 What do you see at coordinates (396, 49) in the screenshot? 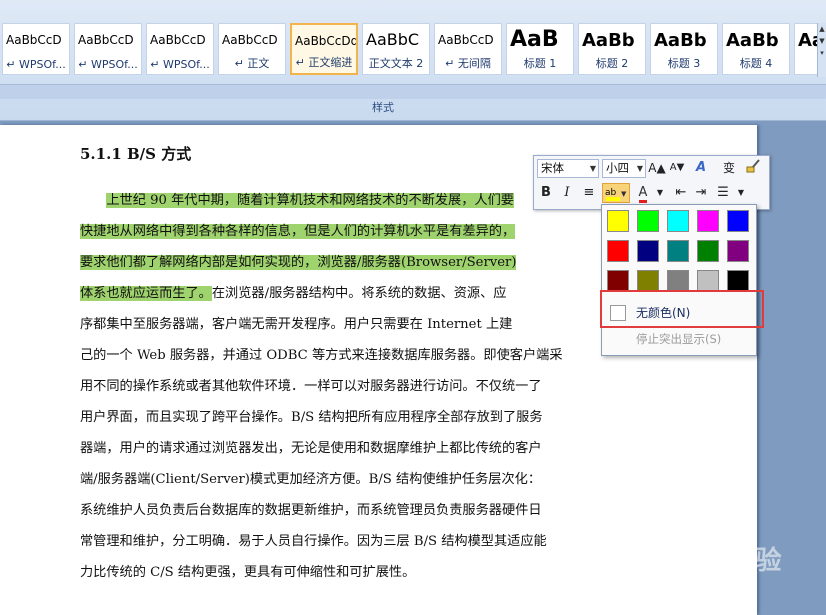
I see `style-tile: AaBbC 正文文本 2` at bounding box center [396, 49].